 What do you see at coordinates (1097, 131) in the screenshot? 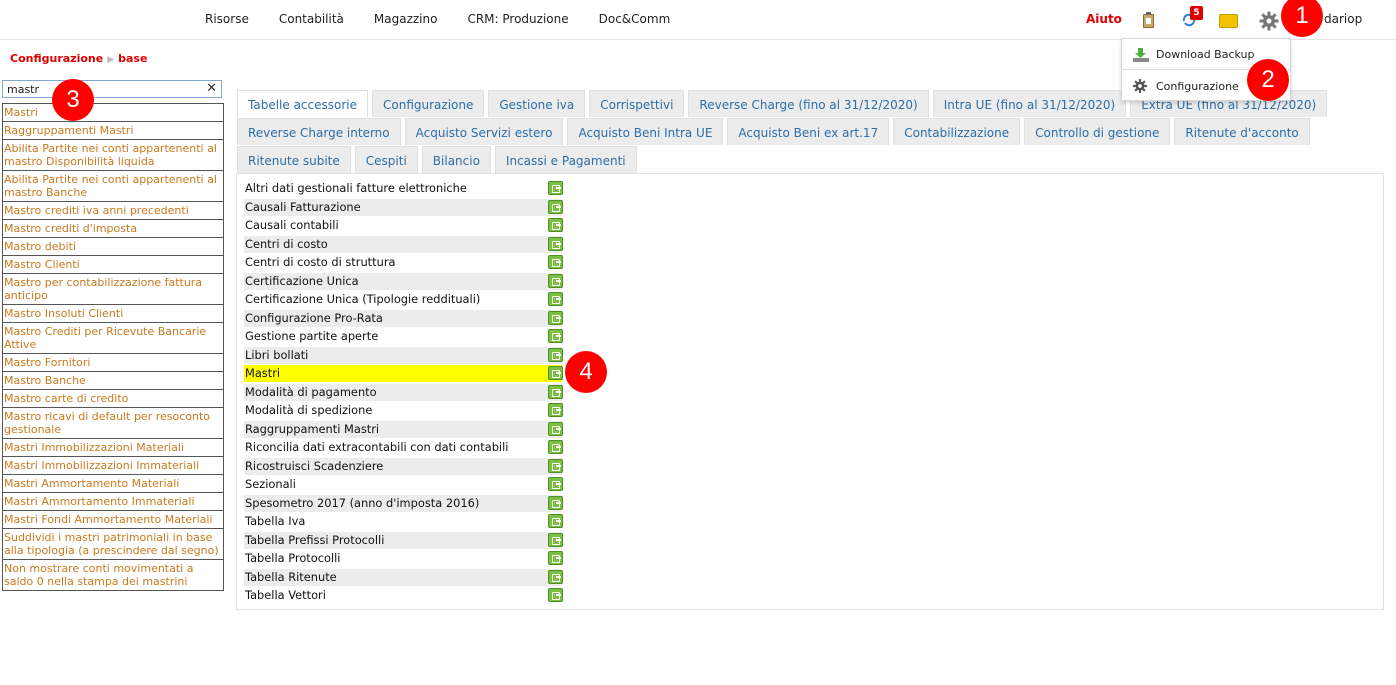
I see `tab-controllo-di-gestione: Controllo di gestione` at bounding box center [1097, 131].